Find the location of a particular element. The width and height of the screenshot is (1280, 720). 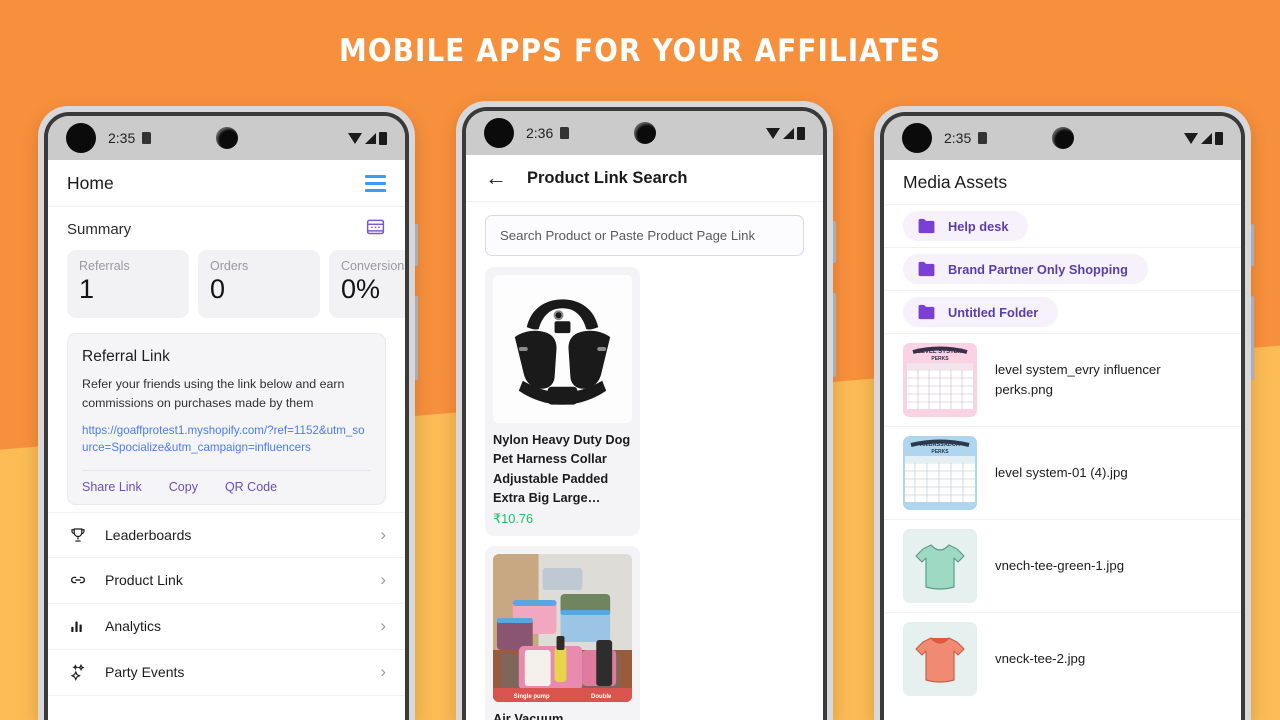

phone3-volume-button is located at coordinates (1252, 245).